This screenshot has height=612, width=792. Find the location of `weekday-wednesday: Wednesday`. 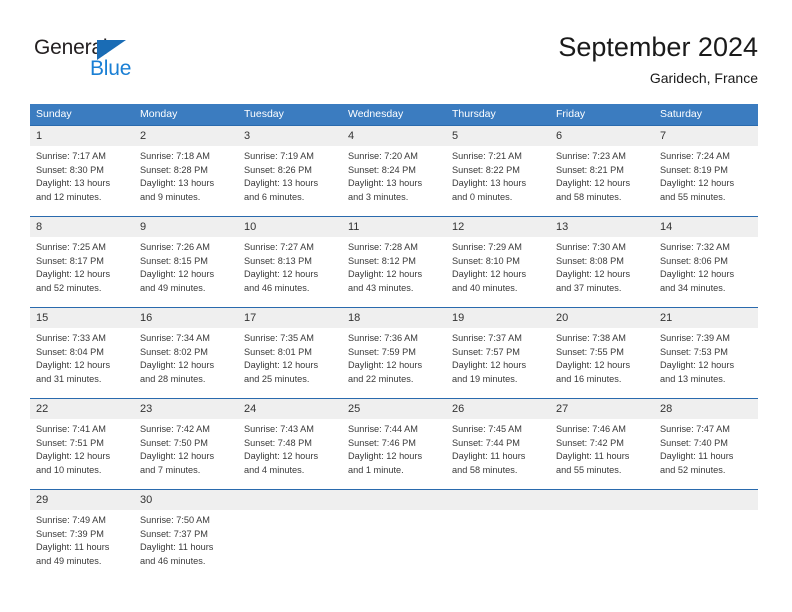

weekday-wednesday: Wednesday is located at coordinates (376, 114).